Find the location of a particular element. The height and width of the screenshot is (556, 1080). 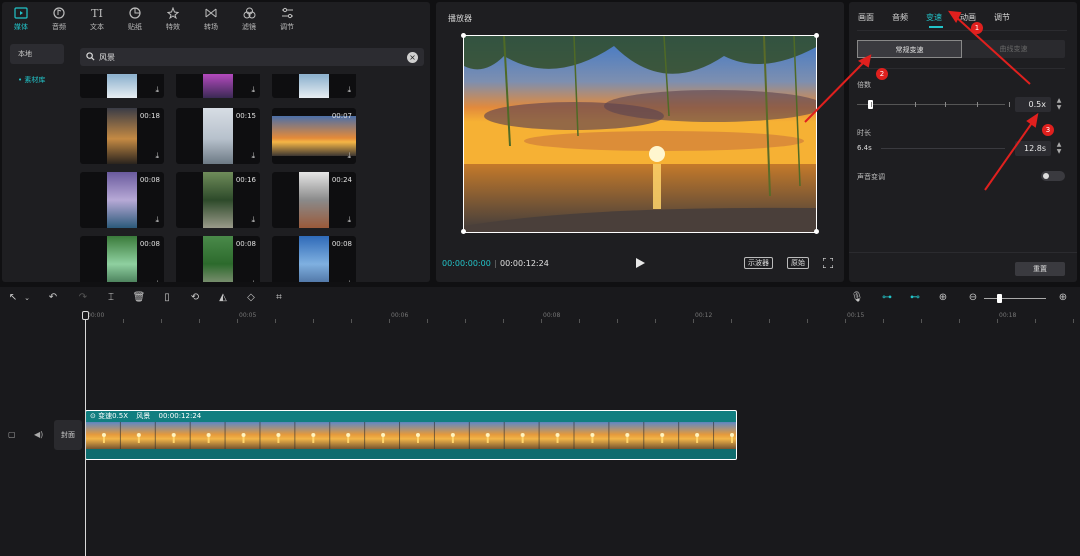

track-audio-icon: ◀) is located at coordinates (38, 434).